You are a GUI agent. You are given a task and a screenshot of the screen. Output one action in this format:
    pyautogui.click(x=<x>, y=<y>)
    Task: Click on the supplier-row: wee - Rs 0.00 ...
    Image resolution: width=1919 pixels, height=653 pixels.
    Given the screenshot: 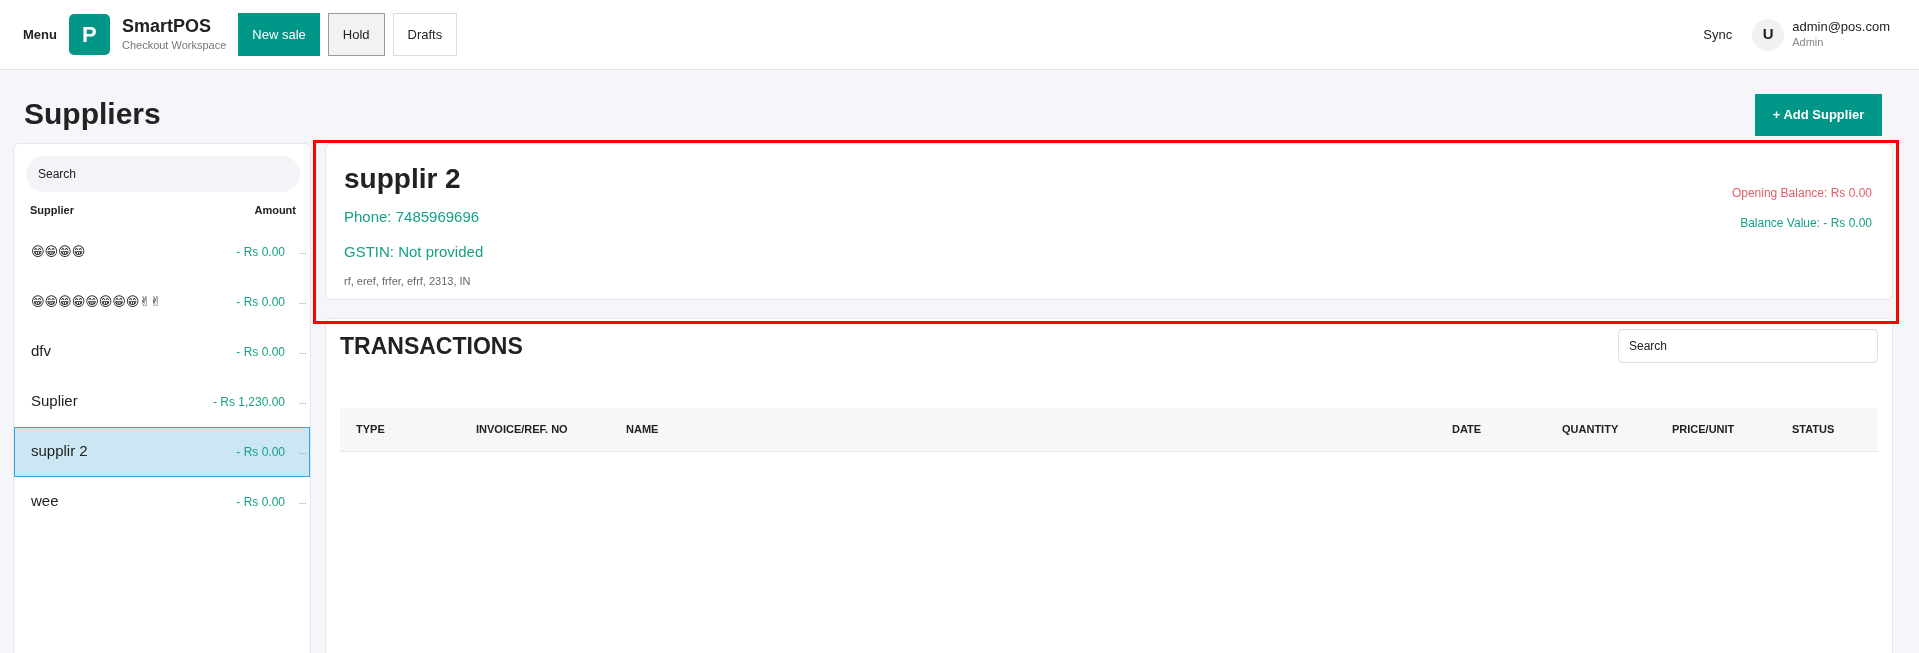 What is the action you would take?
    pyautogui.click(x=162, y=501)
    